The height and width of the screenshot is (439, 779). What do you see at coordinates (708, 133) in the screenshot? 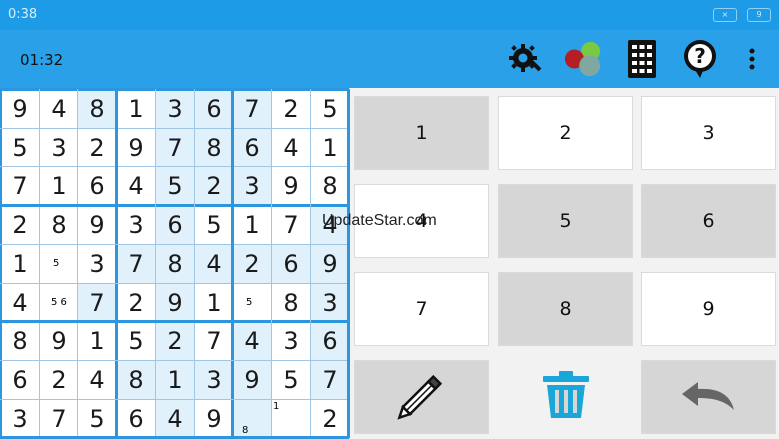
I see `number-key-3: 3` at bounding box center [708, 133].